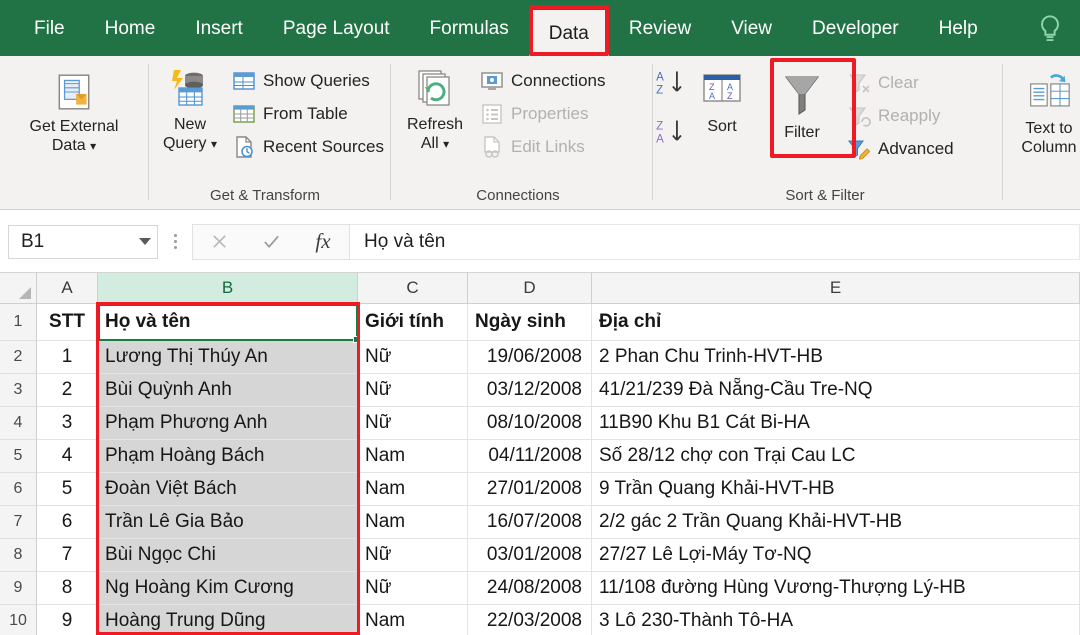  I want to click on cell-A5: 4, so click(67, 456).